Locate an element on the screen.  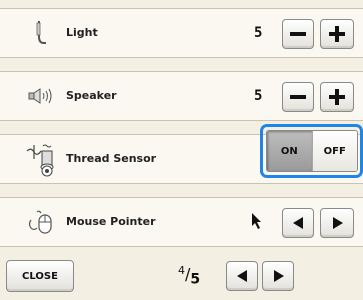
light-label: Light is located at coordinates (82, 32).